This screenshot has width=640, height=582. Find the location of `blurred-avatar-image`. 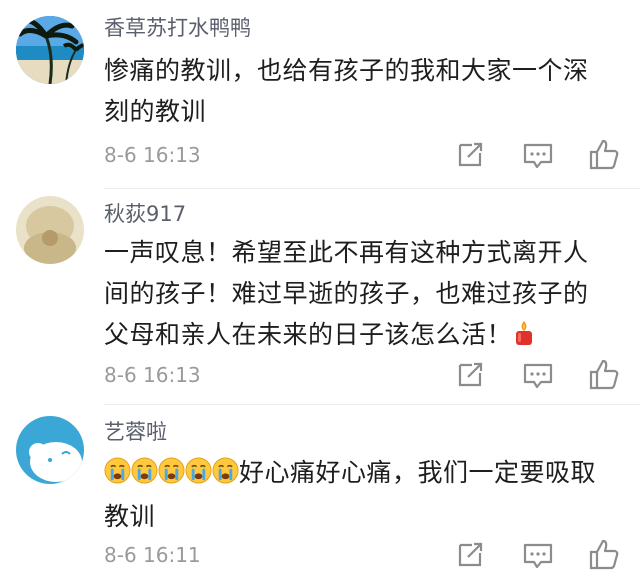

blurred-avatar-image is located at coordinates (50, 230).